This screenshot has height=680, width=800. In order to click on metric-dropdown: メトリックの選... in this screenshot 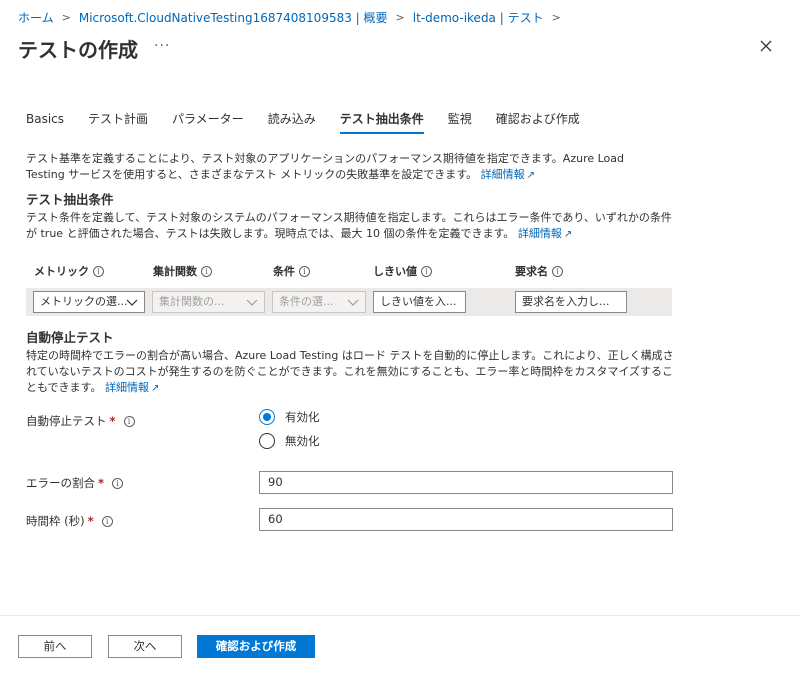, I will do `click(89, 302)`.